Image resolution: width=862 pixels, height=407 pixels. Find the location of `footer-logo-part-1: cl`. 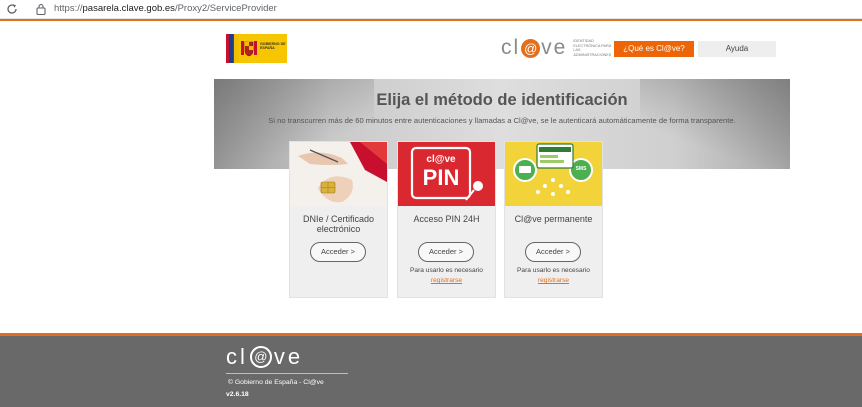

footer-logo-part-1: cl is located at coordinates (237, 356).